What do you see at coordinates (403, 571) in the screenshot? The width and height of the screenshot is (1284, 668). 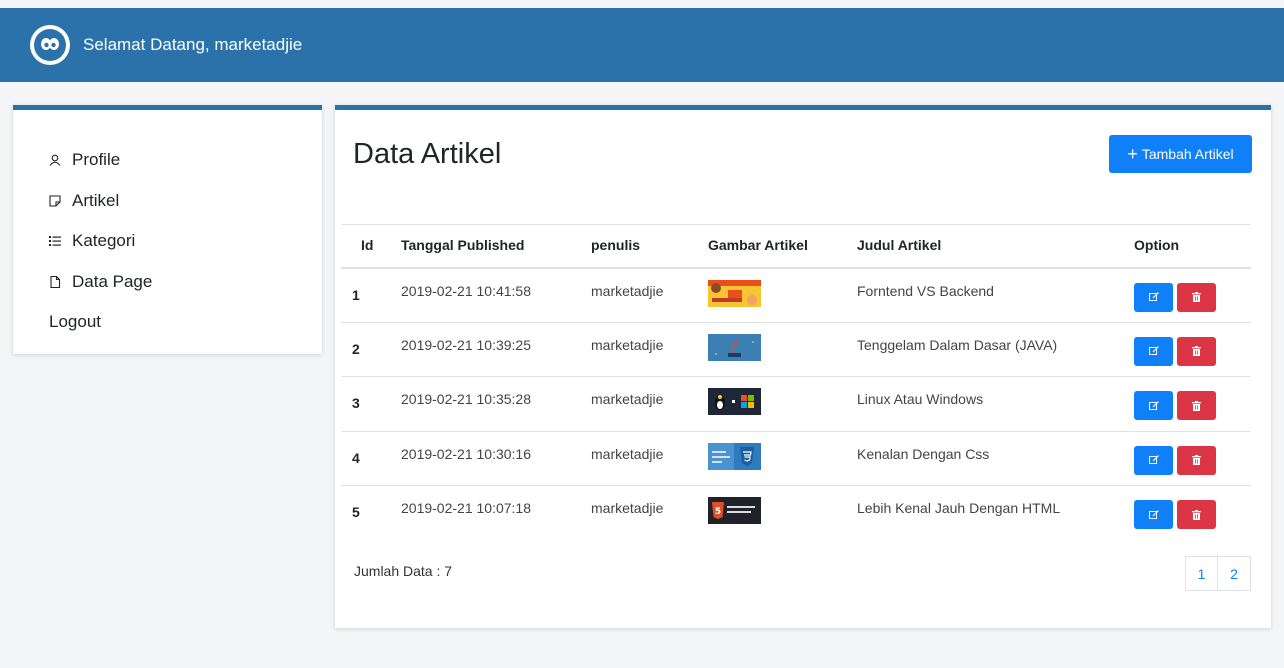 I see `data-count: Jumlah Data : 7` at bounding box center [403, 571].